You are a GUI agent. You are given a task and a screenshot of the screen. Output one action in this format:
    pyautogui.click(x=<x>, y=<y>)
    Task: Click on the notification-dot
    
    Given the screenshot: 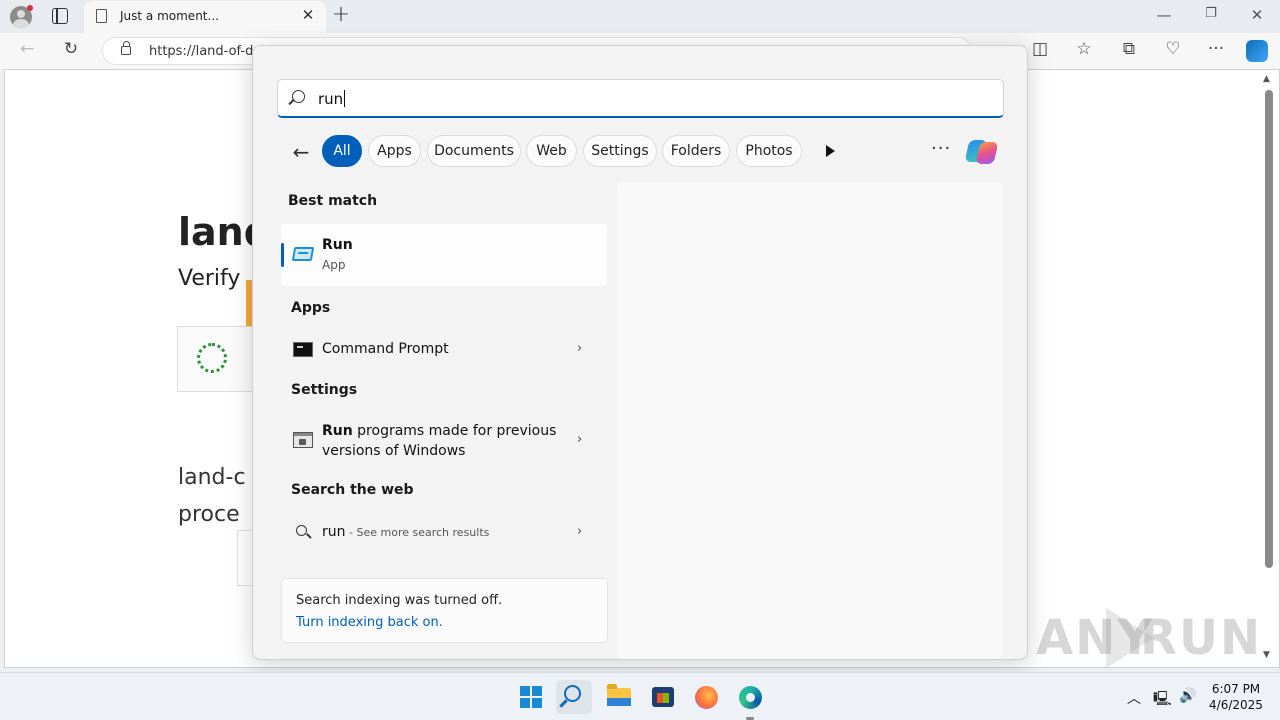 What is the action you would take?
    pyautogui.click(x=30, y=8)
    